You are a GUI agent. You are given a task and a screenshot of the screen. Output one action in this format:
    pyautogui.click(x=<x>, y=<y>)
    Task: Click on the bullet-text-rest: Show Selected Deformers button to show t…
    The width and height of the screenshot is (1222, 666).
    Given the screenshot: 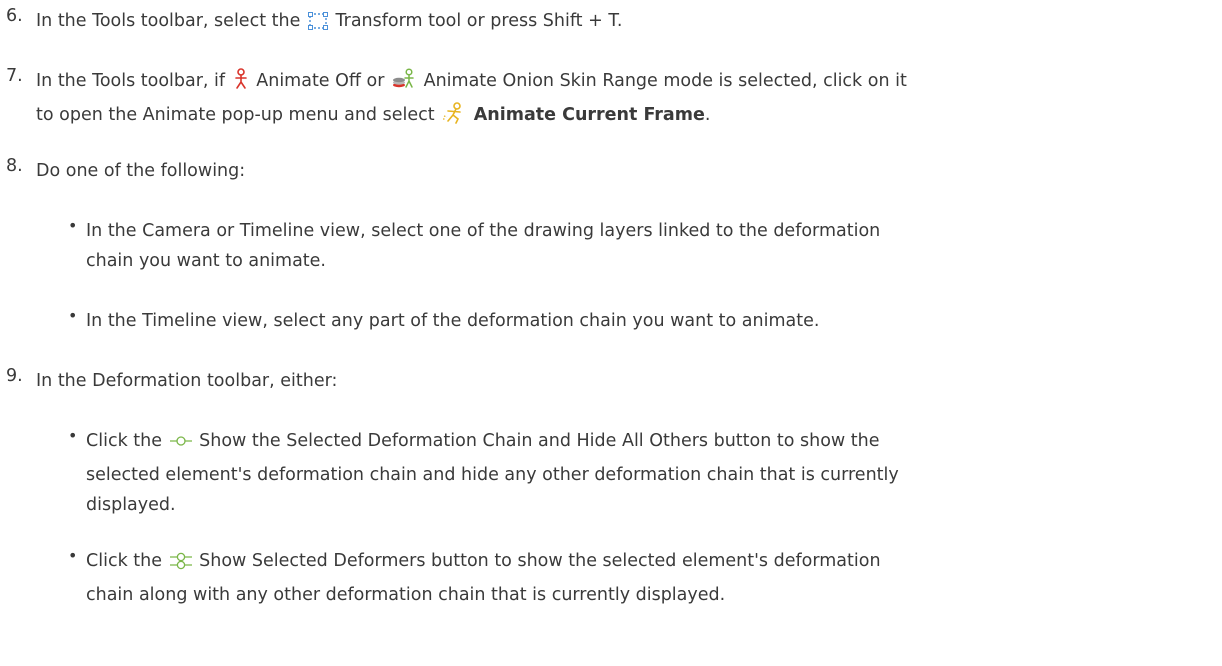 What is the action you would take?
    pyautogui.click(x=540, y=561)
    